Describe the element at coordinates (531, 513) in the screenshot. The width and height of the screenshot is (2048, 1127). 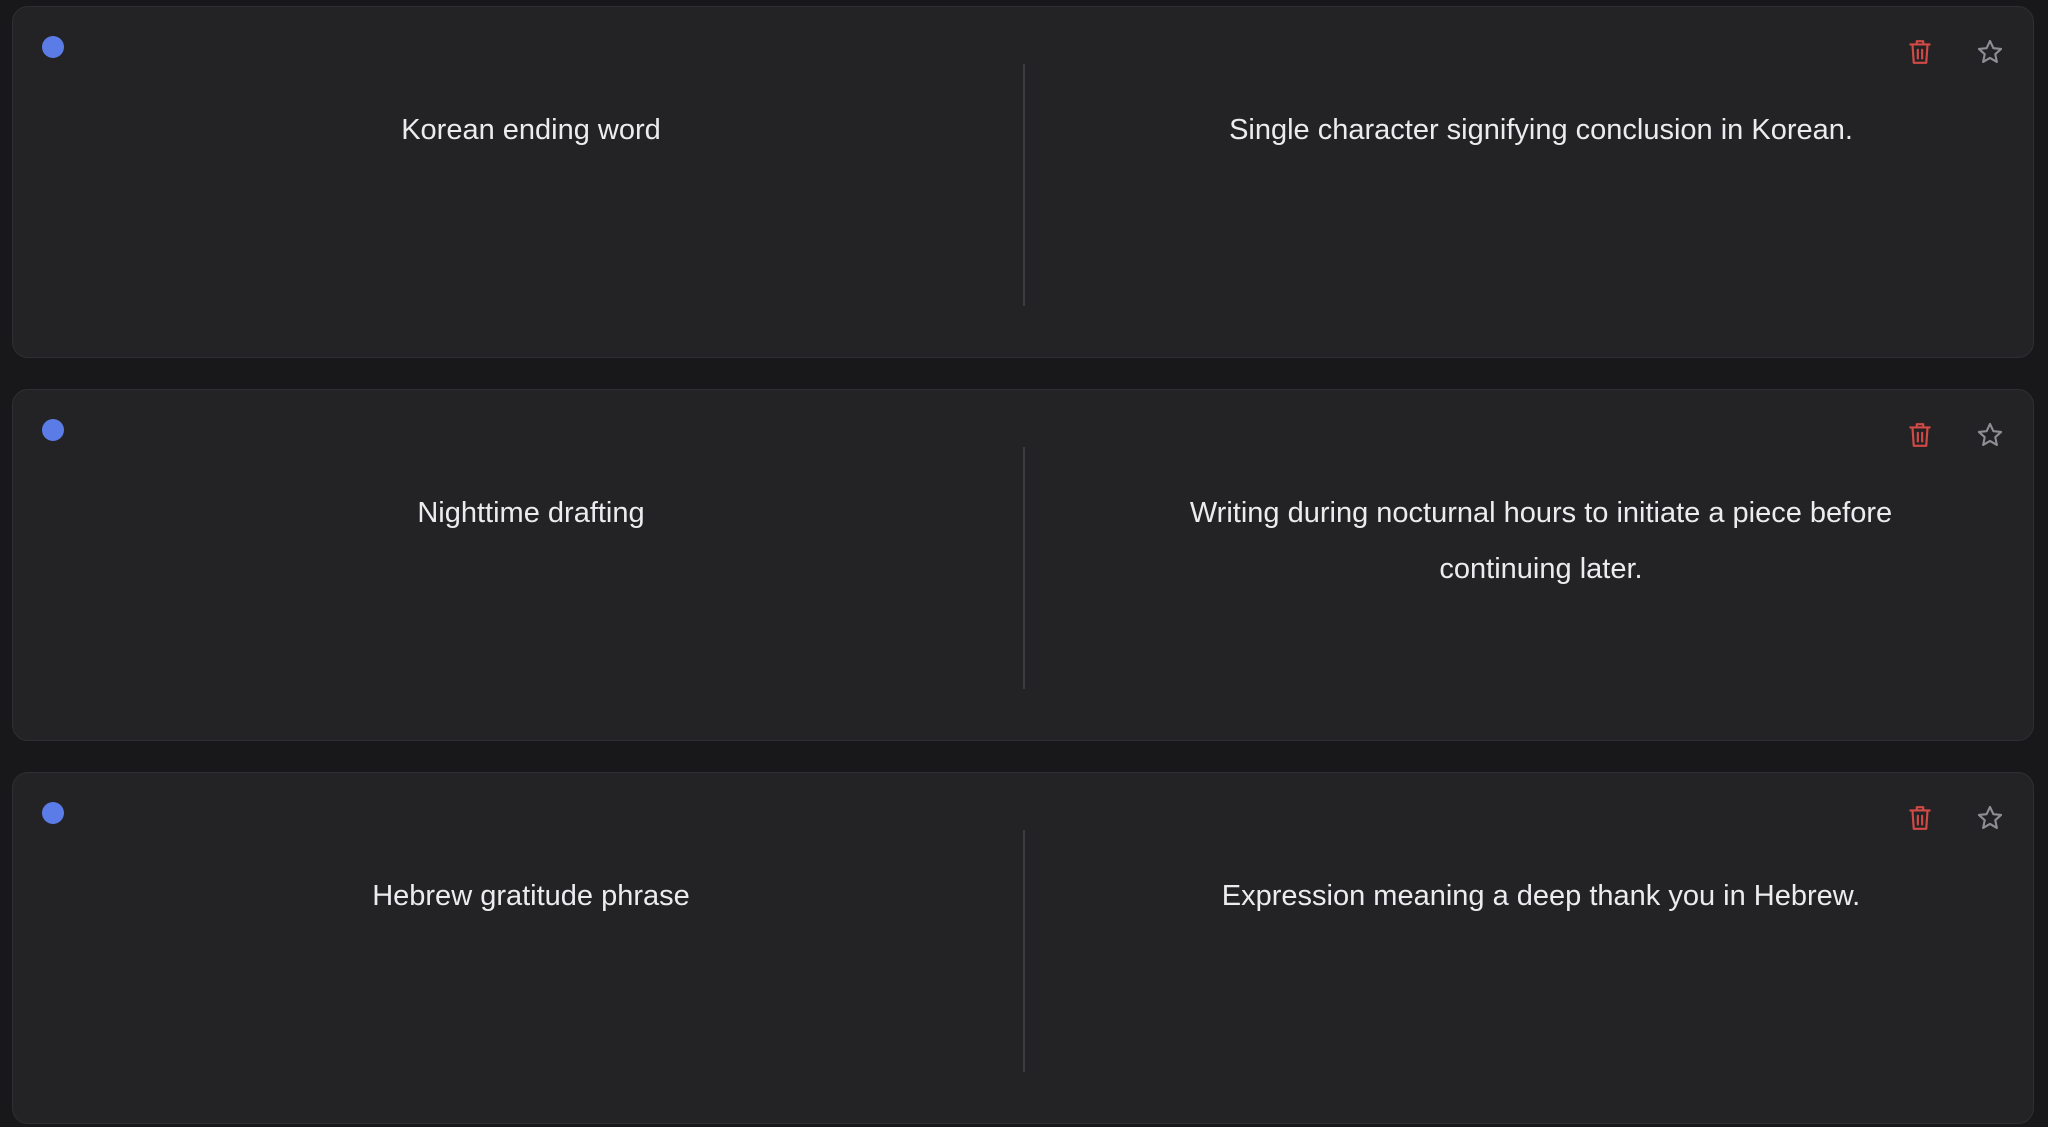
I see `card-term: Nighttime drafting` at that location.